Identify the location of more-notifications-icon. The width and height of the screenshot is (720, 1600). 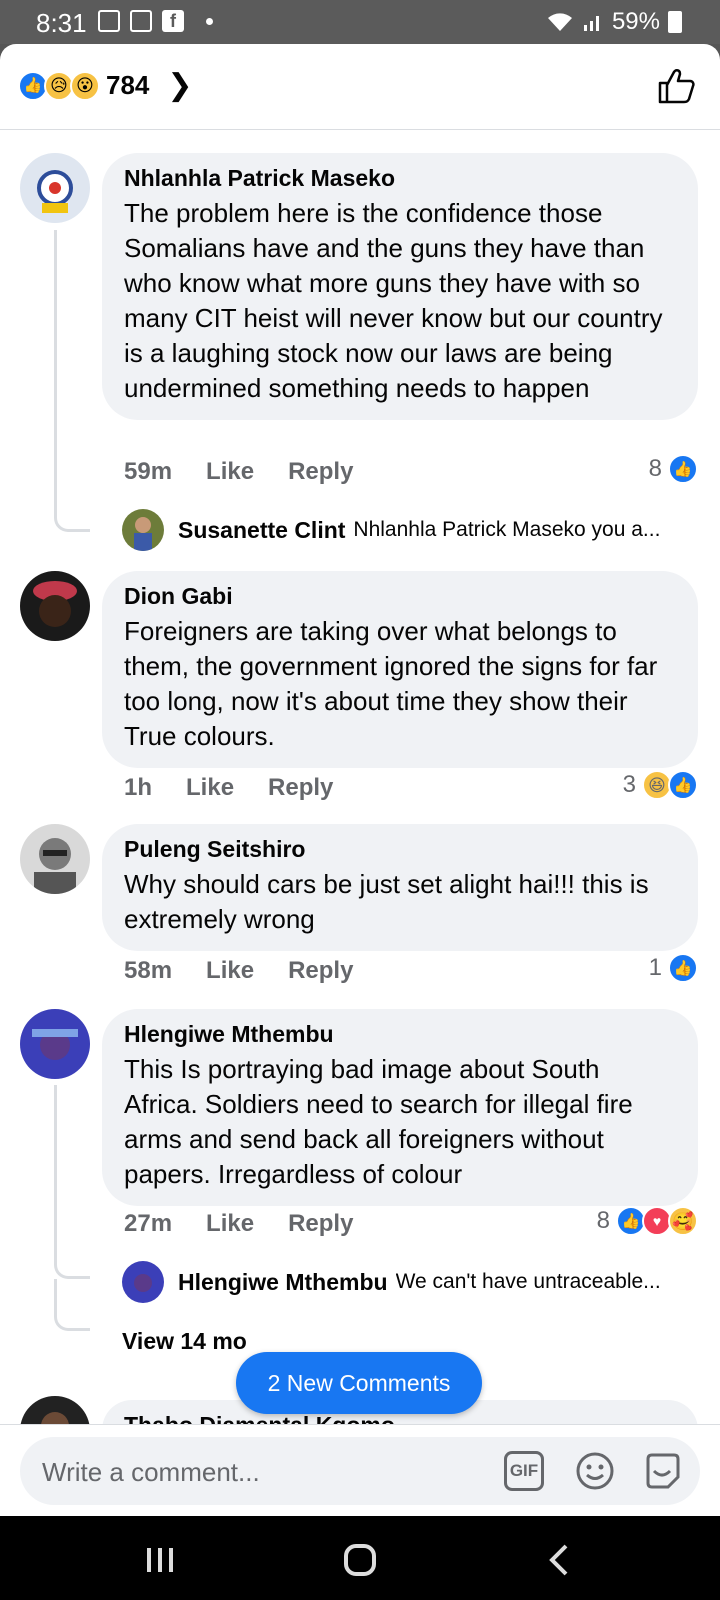
(209, 21).